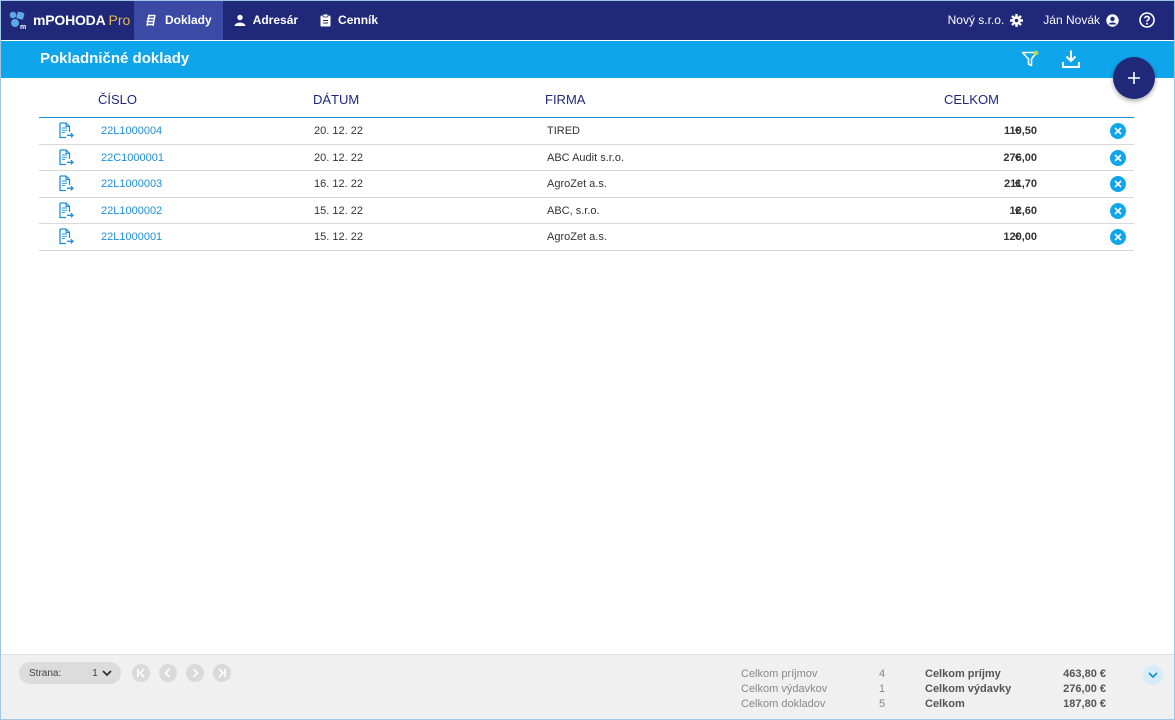  I want to click on table-row: 22L1000004 20. 12. 22 TIRED 119,50 €, so click(586, 131).